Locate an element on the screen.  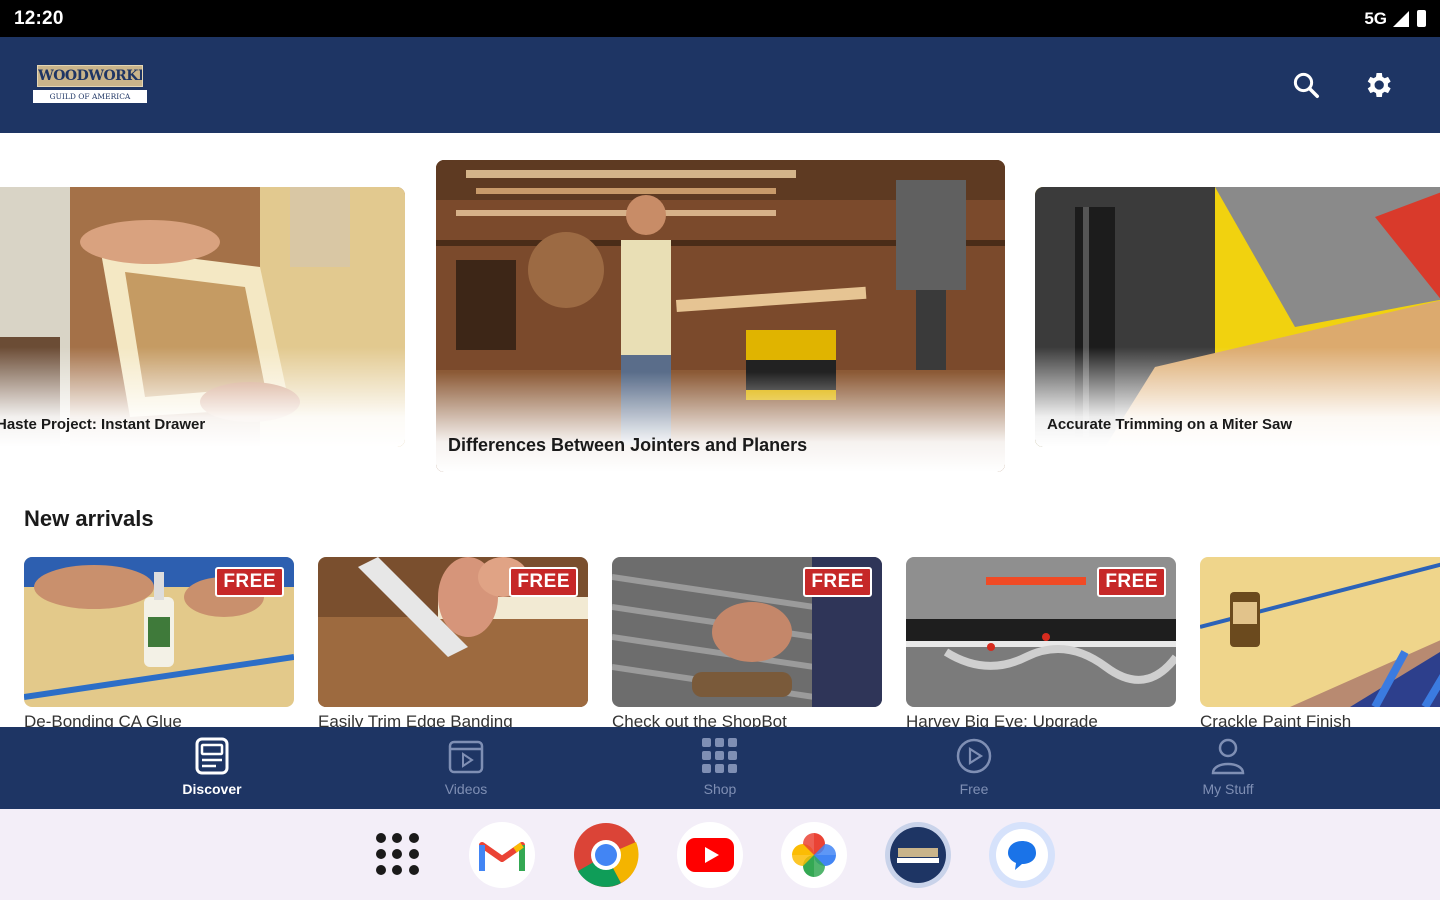
video-card: FREE Easily Trim Edge Banding is located at coordinates (453, 642).